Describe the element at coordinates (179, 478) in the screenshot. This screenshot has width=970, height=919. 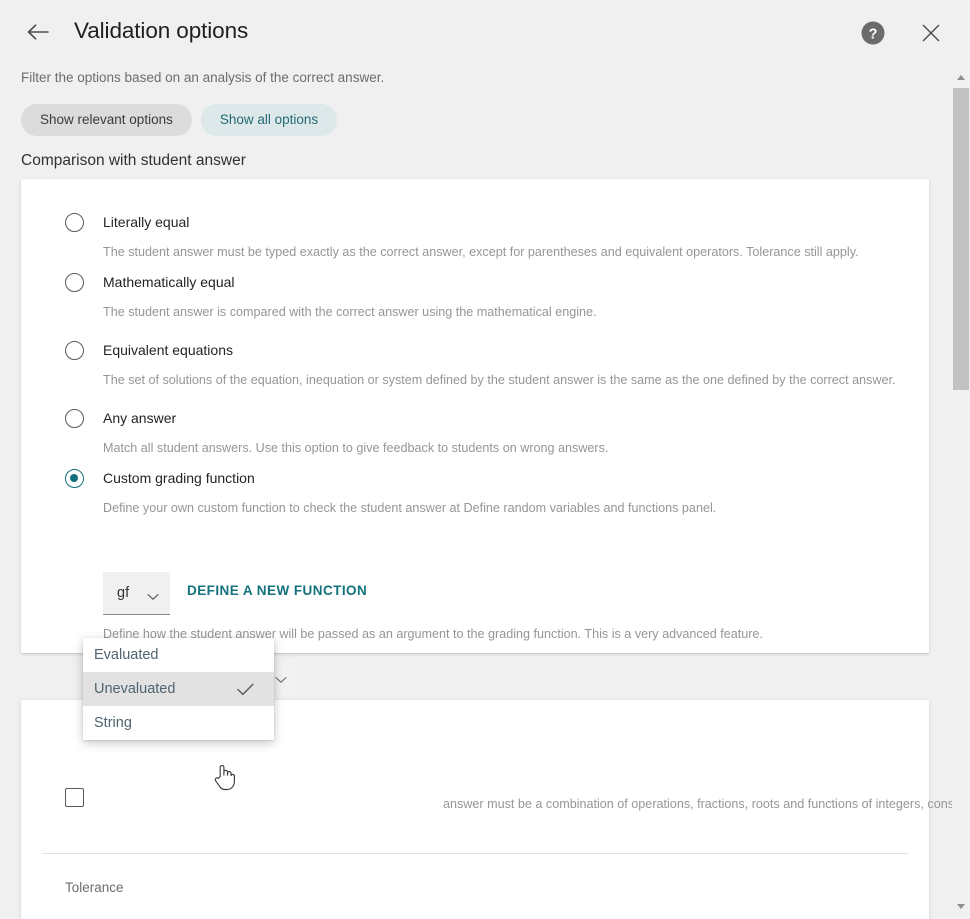
I see `option-label: Custom grading function` at that location.